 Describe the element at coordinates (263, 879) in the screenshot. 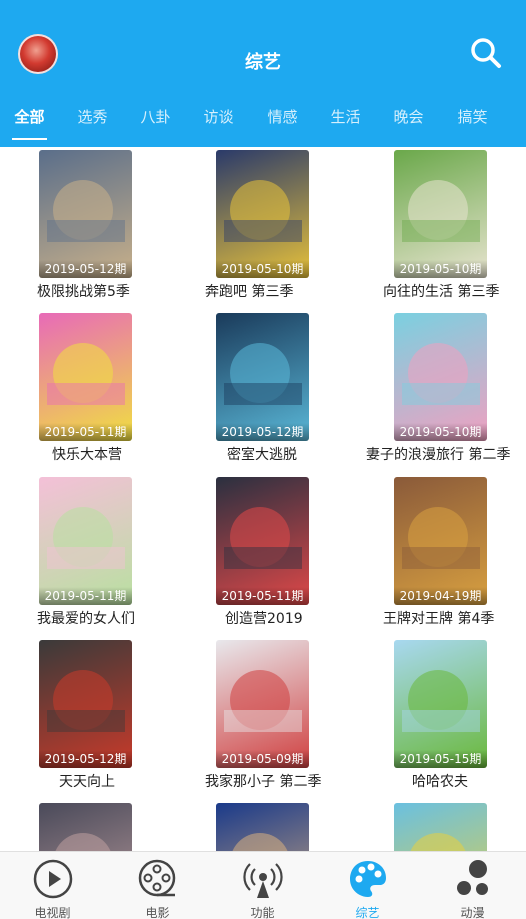

I see `broadcast-icon` at that location.